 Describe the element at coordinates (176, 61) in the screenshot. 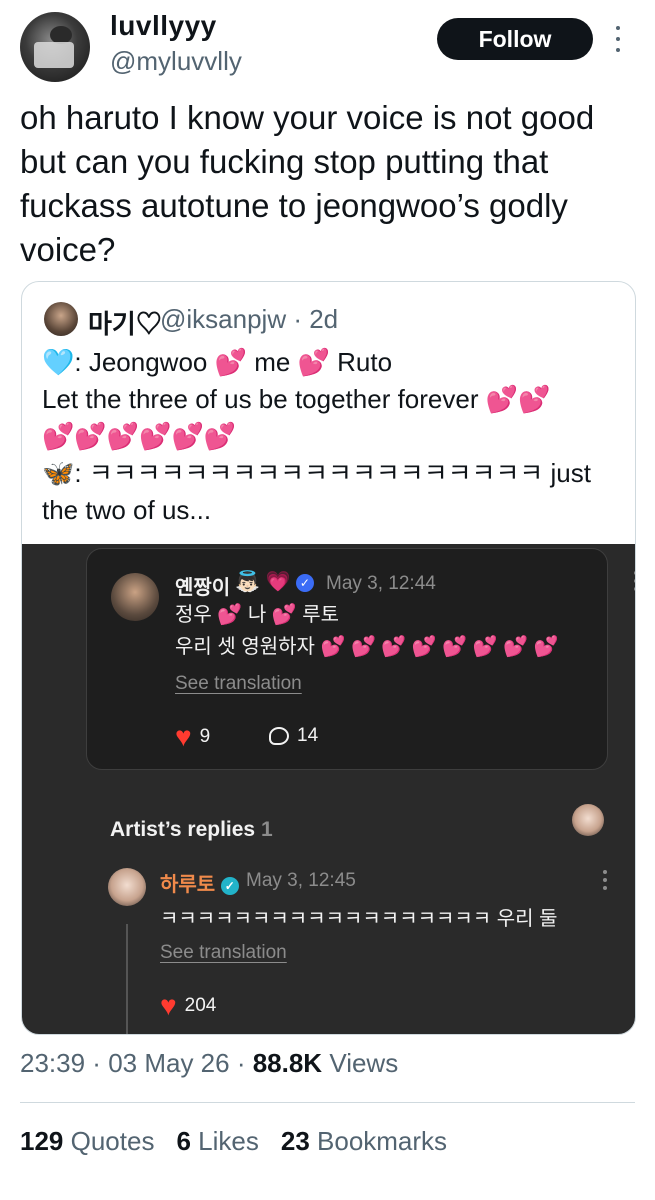

I see `author-handle: @myluvvlly` at that location.